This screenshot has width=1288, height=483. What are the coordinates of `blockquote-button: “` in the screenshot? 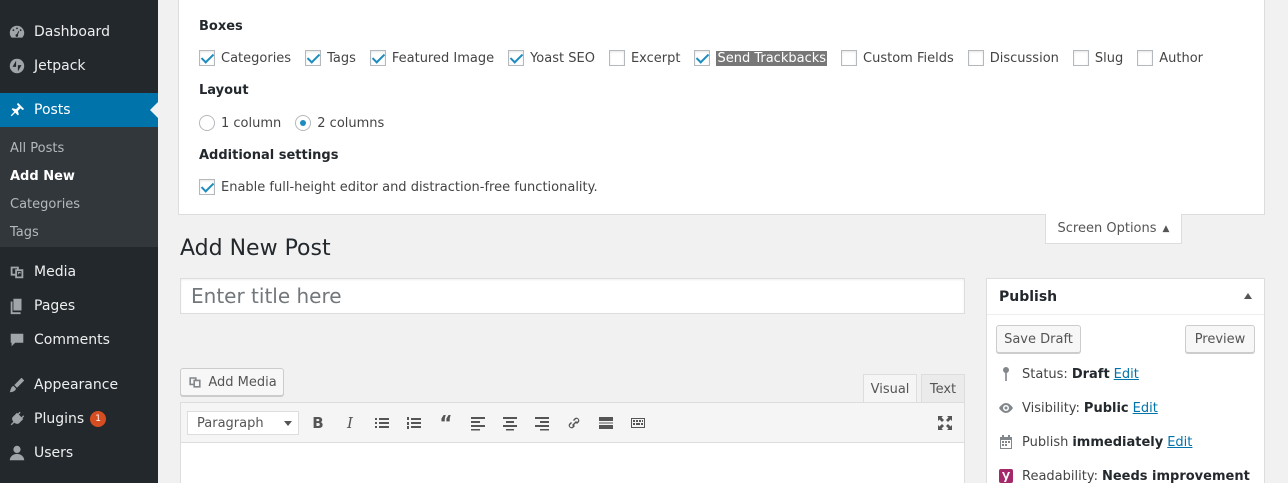 It's located at (446, 423).